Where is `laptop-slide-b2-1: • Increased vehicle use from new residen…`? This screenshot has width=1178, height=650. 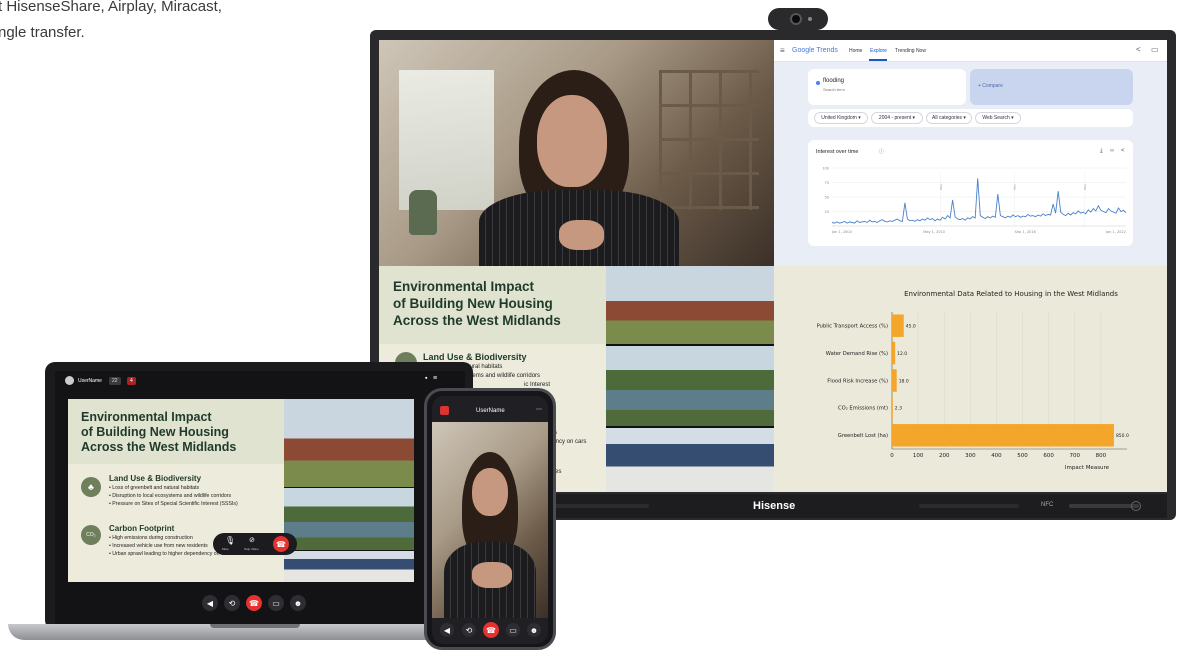
laptop-slide-b2-1: • Increased vehicle use from new residen… is located at coordinates (158, 546).